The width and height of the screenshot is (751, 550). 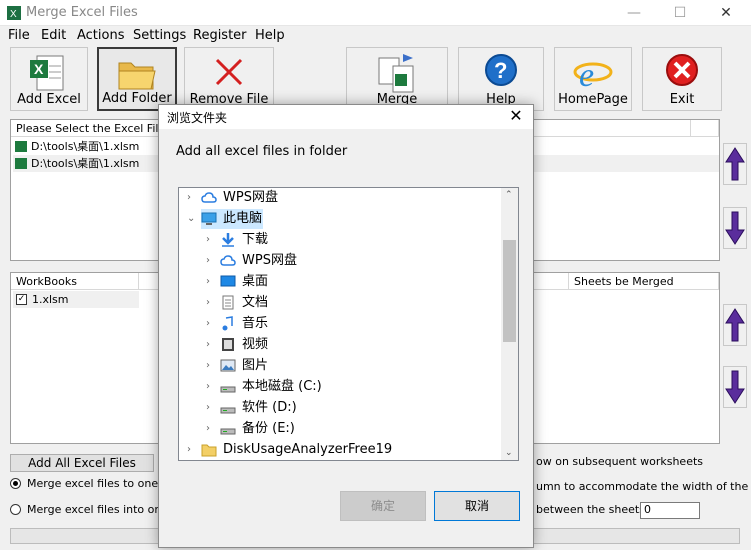 What do you see at coordinates (229, 79) in the screenshot?
I see `remove-file-button: Remove File` at bounding box center [229, 79].